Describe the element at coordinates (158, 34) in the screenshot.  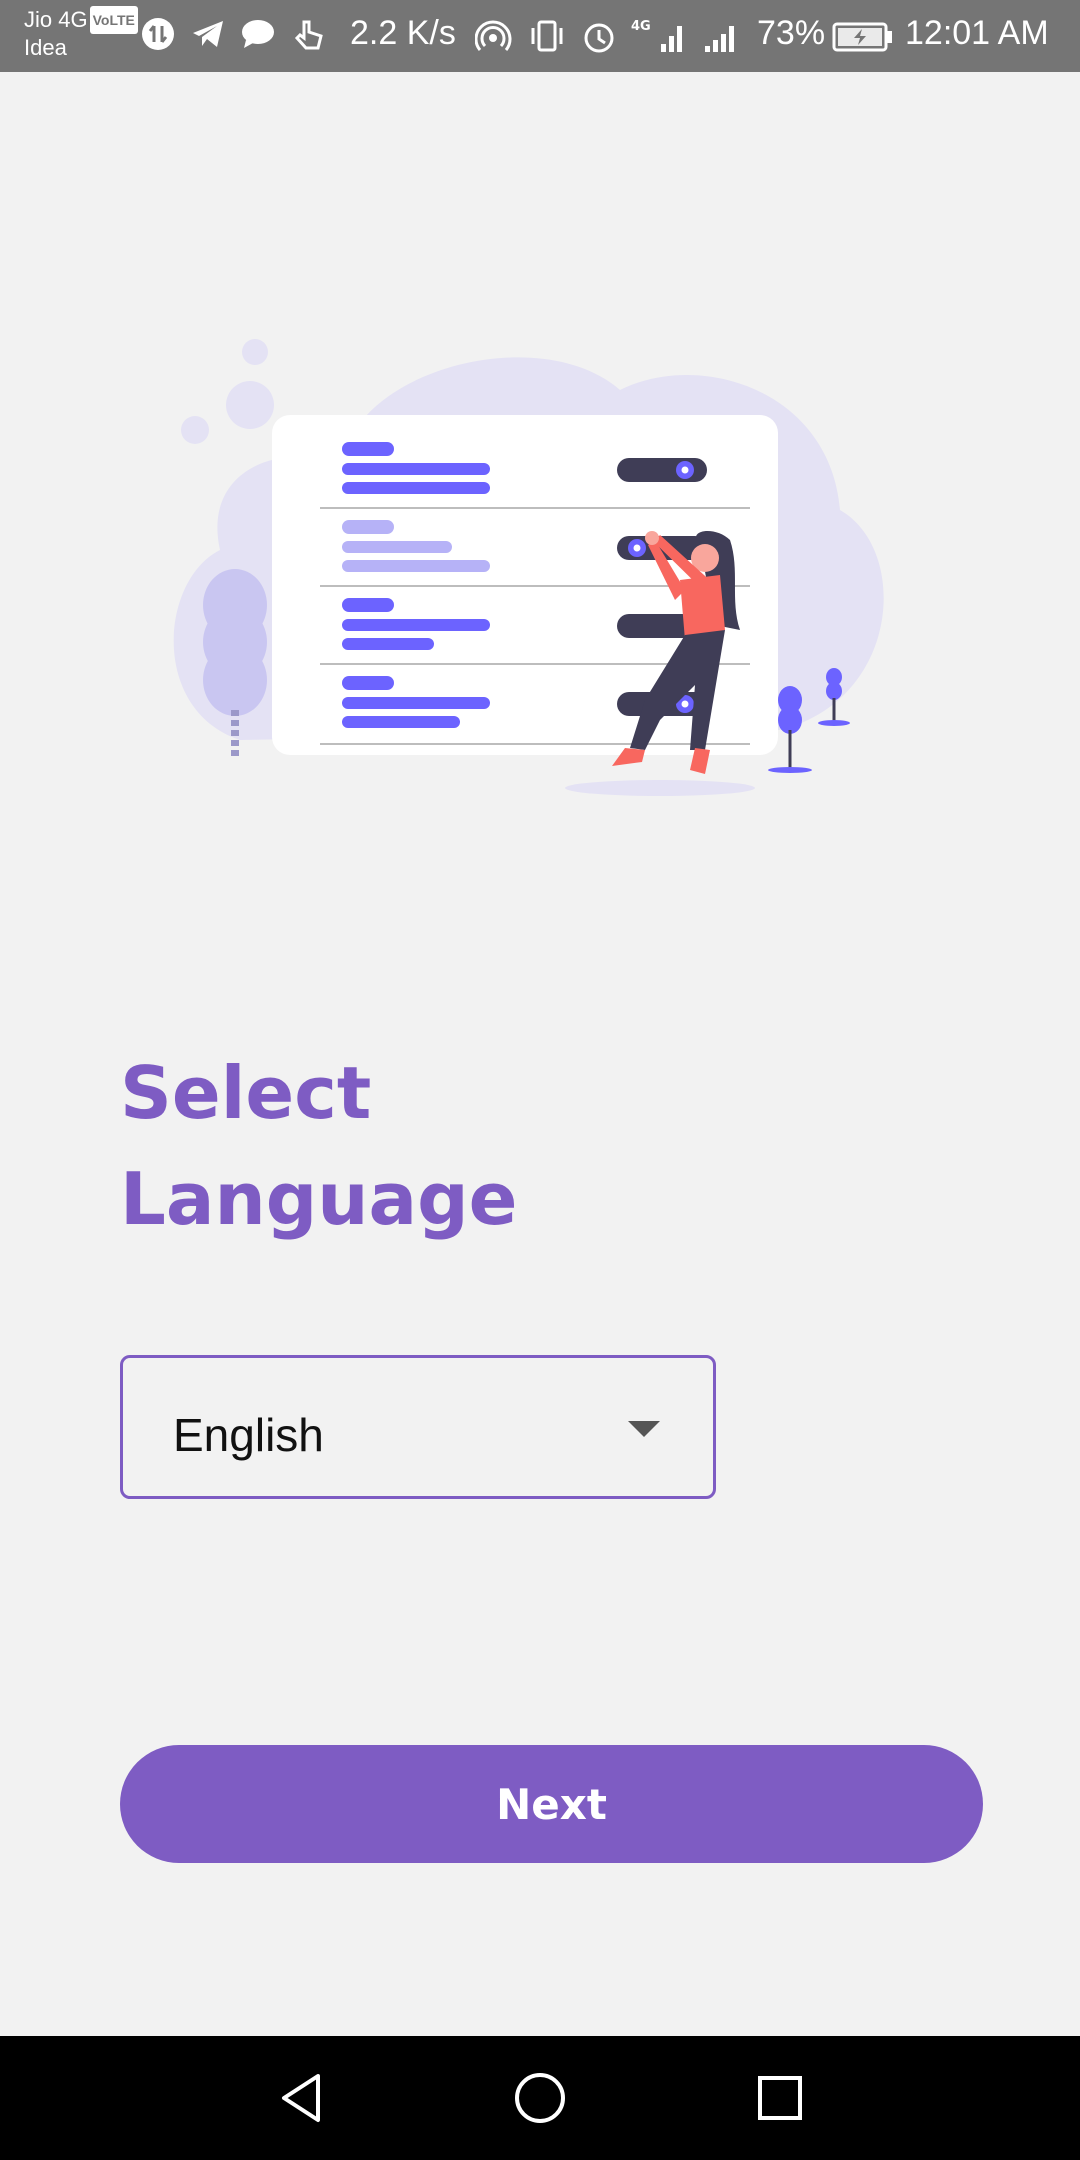
I see `data-saver-icon` at that location.